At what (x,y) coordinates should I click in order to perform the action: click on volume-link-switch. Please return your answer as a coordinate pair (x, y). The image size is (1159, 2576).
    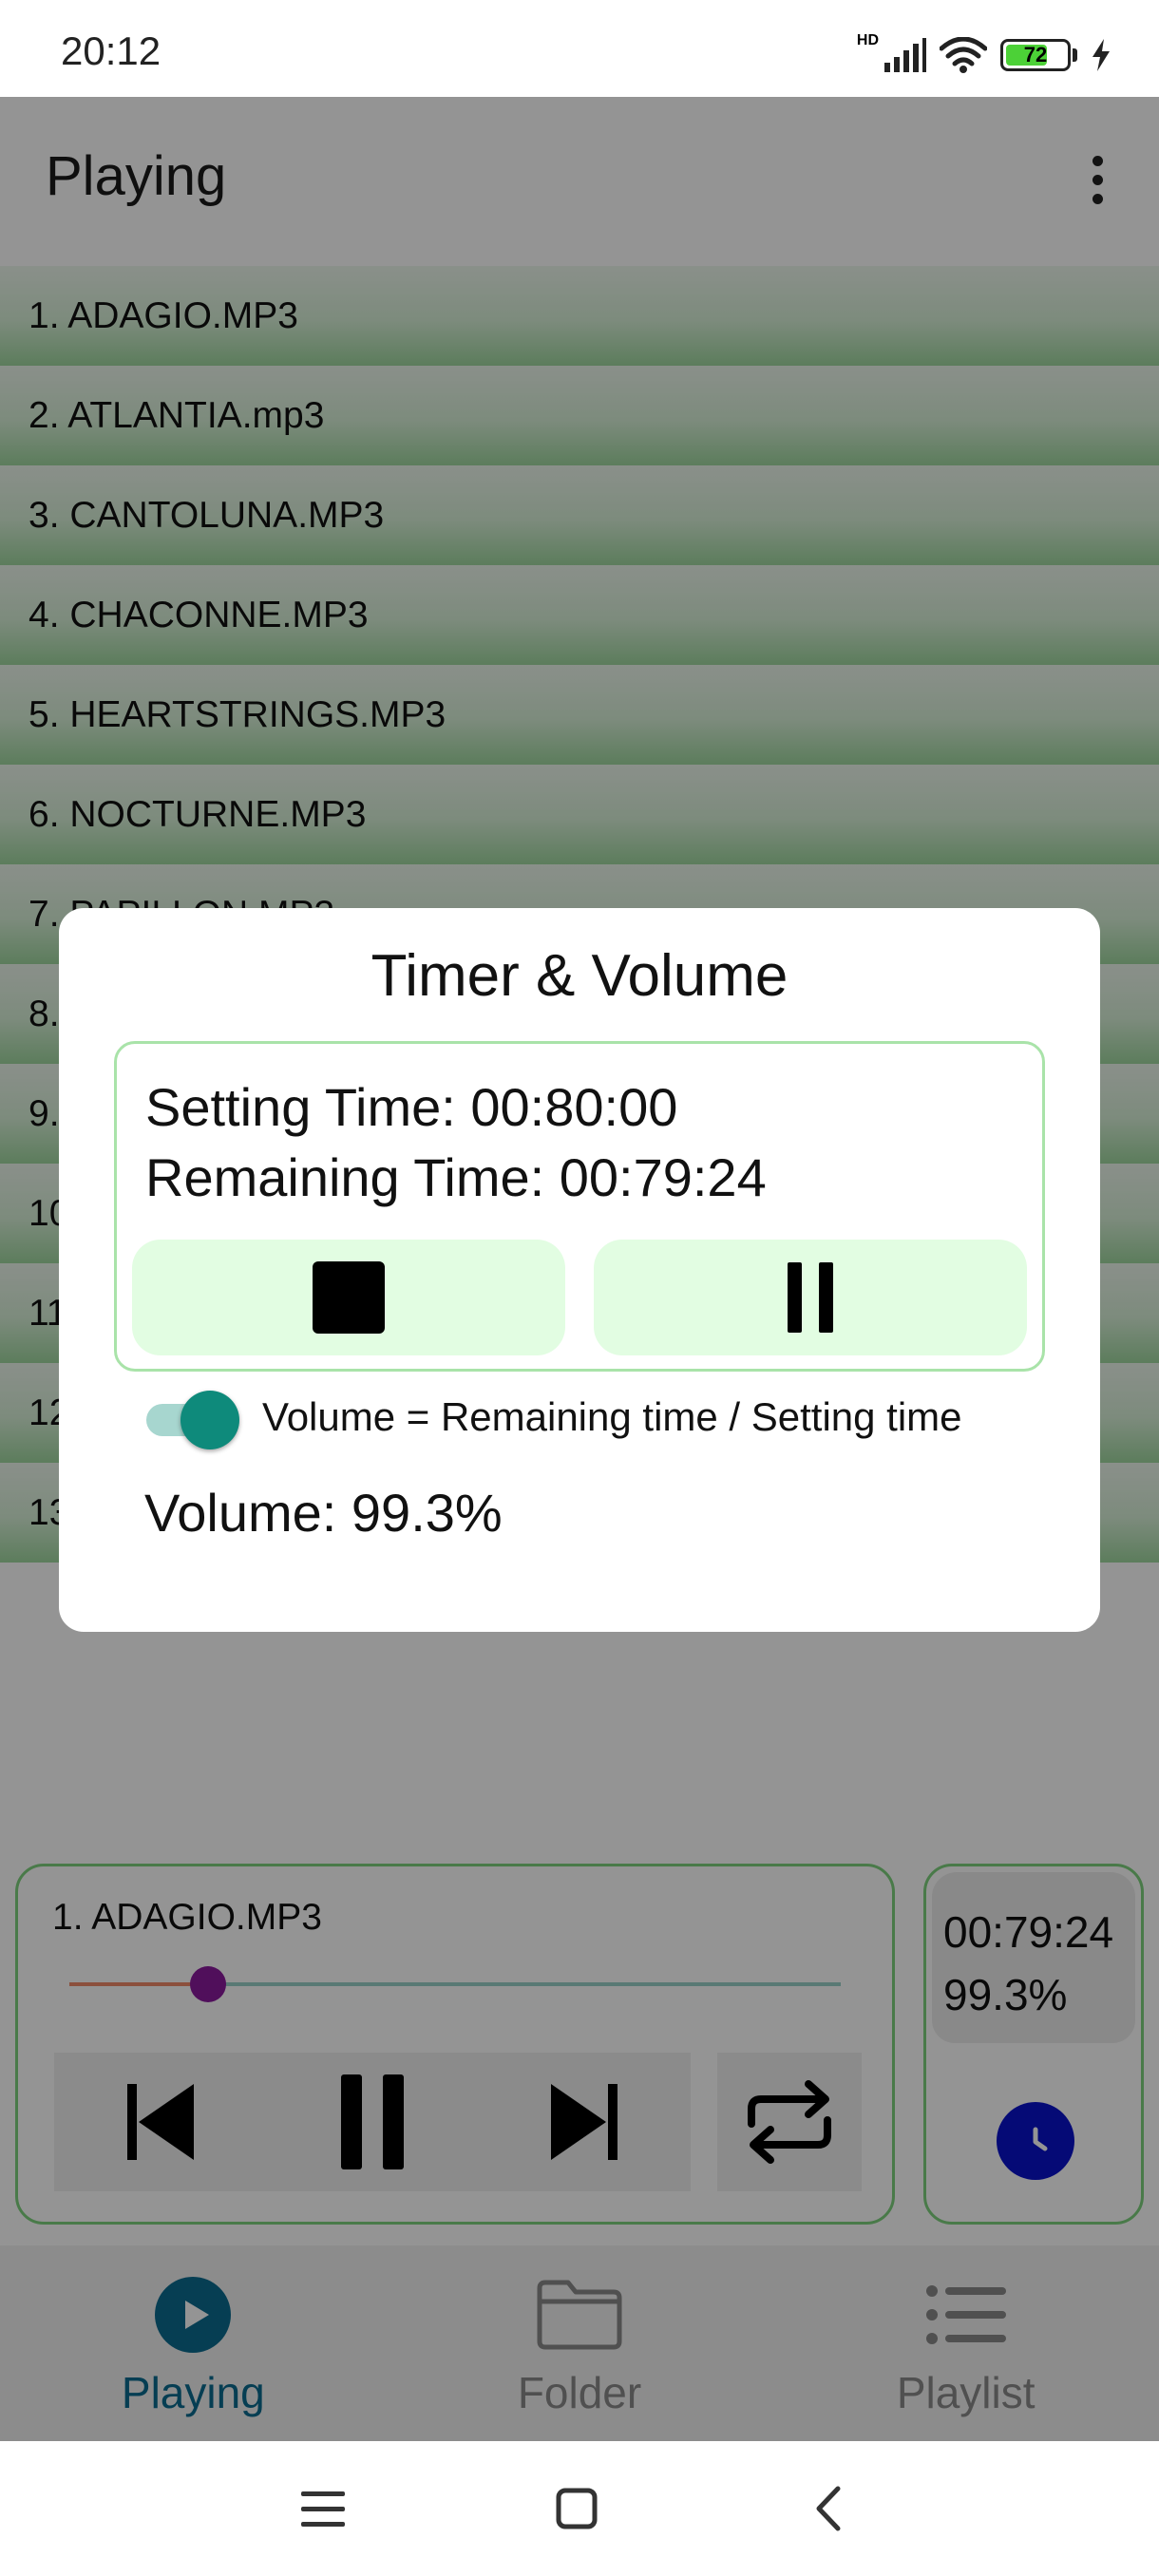
    Looking at the image, I should click on (193, 1420).